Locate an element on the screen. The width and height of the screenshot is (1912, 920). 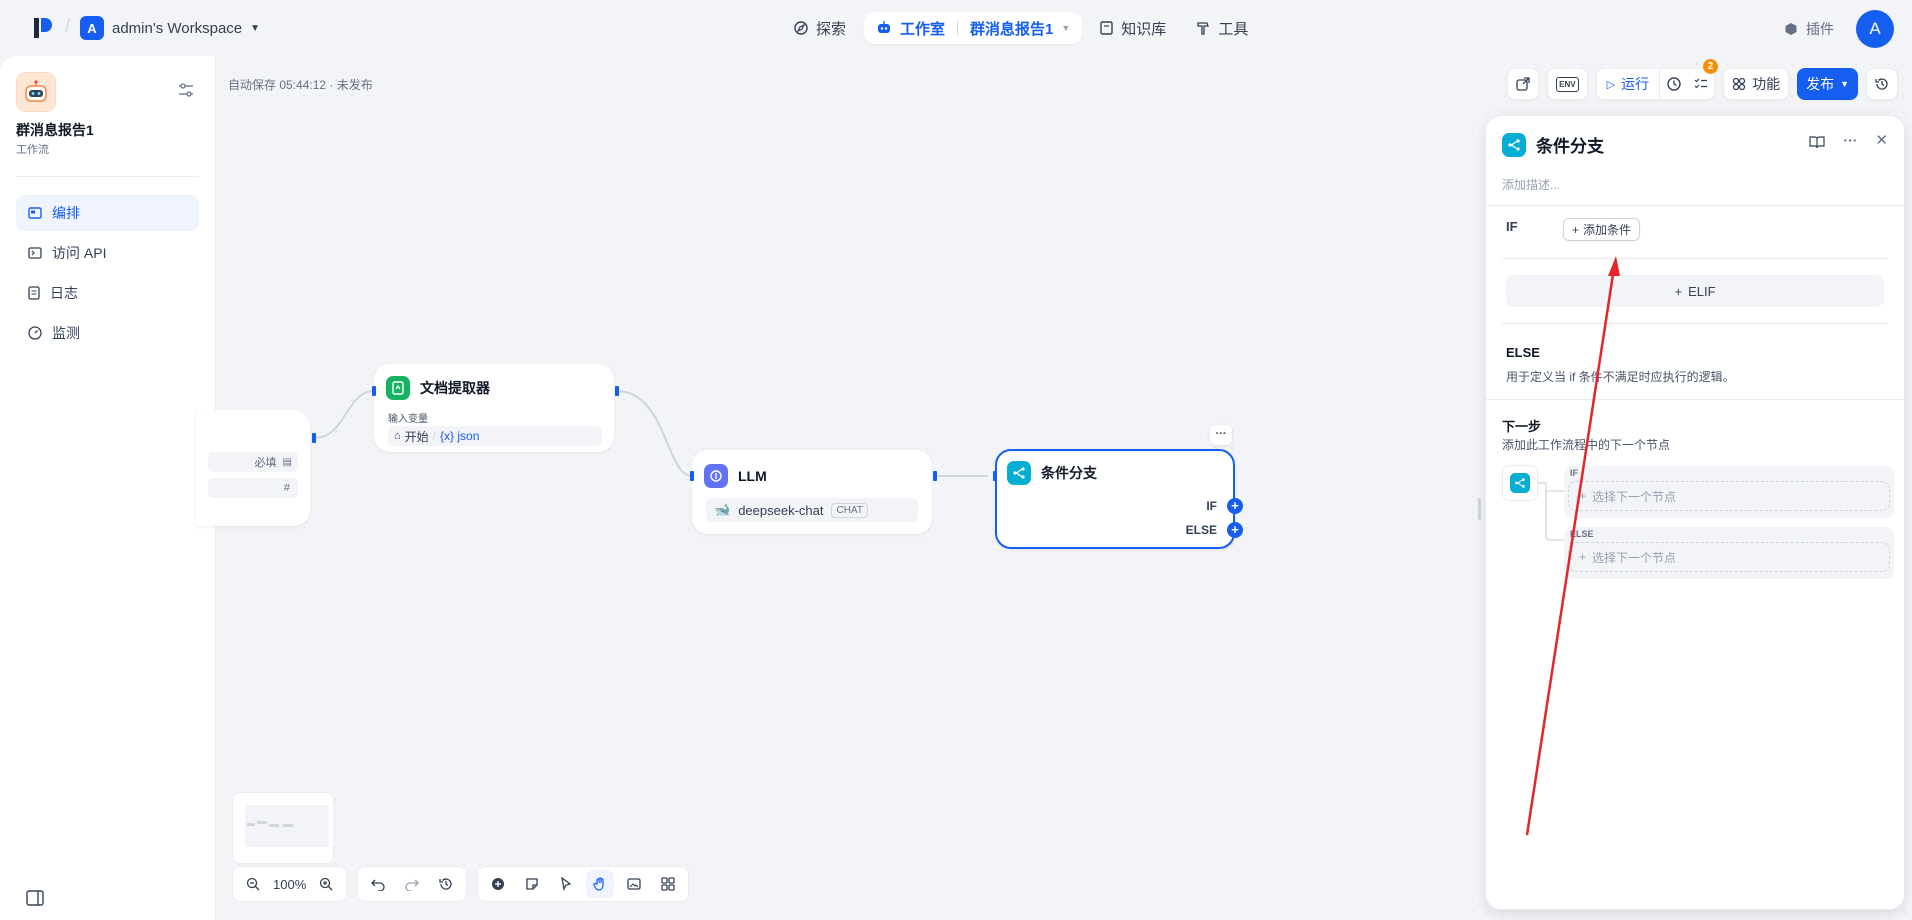
zoom-out-icon is located at coordinates (253, 884).